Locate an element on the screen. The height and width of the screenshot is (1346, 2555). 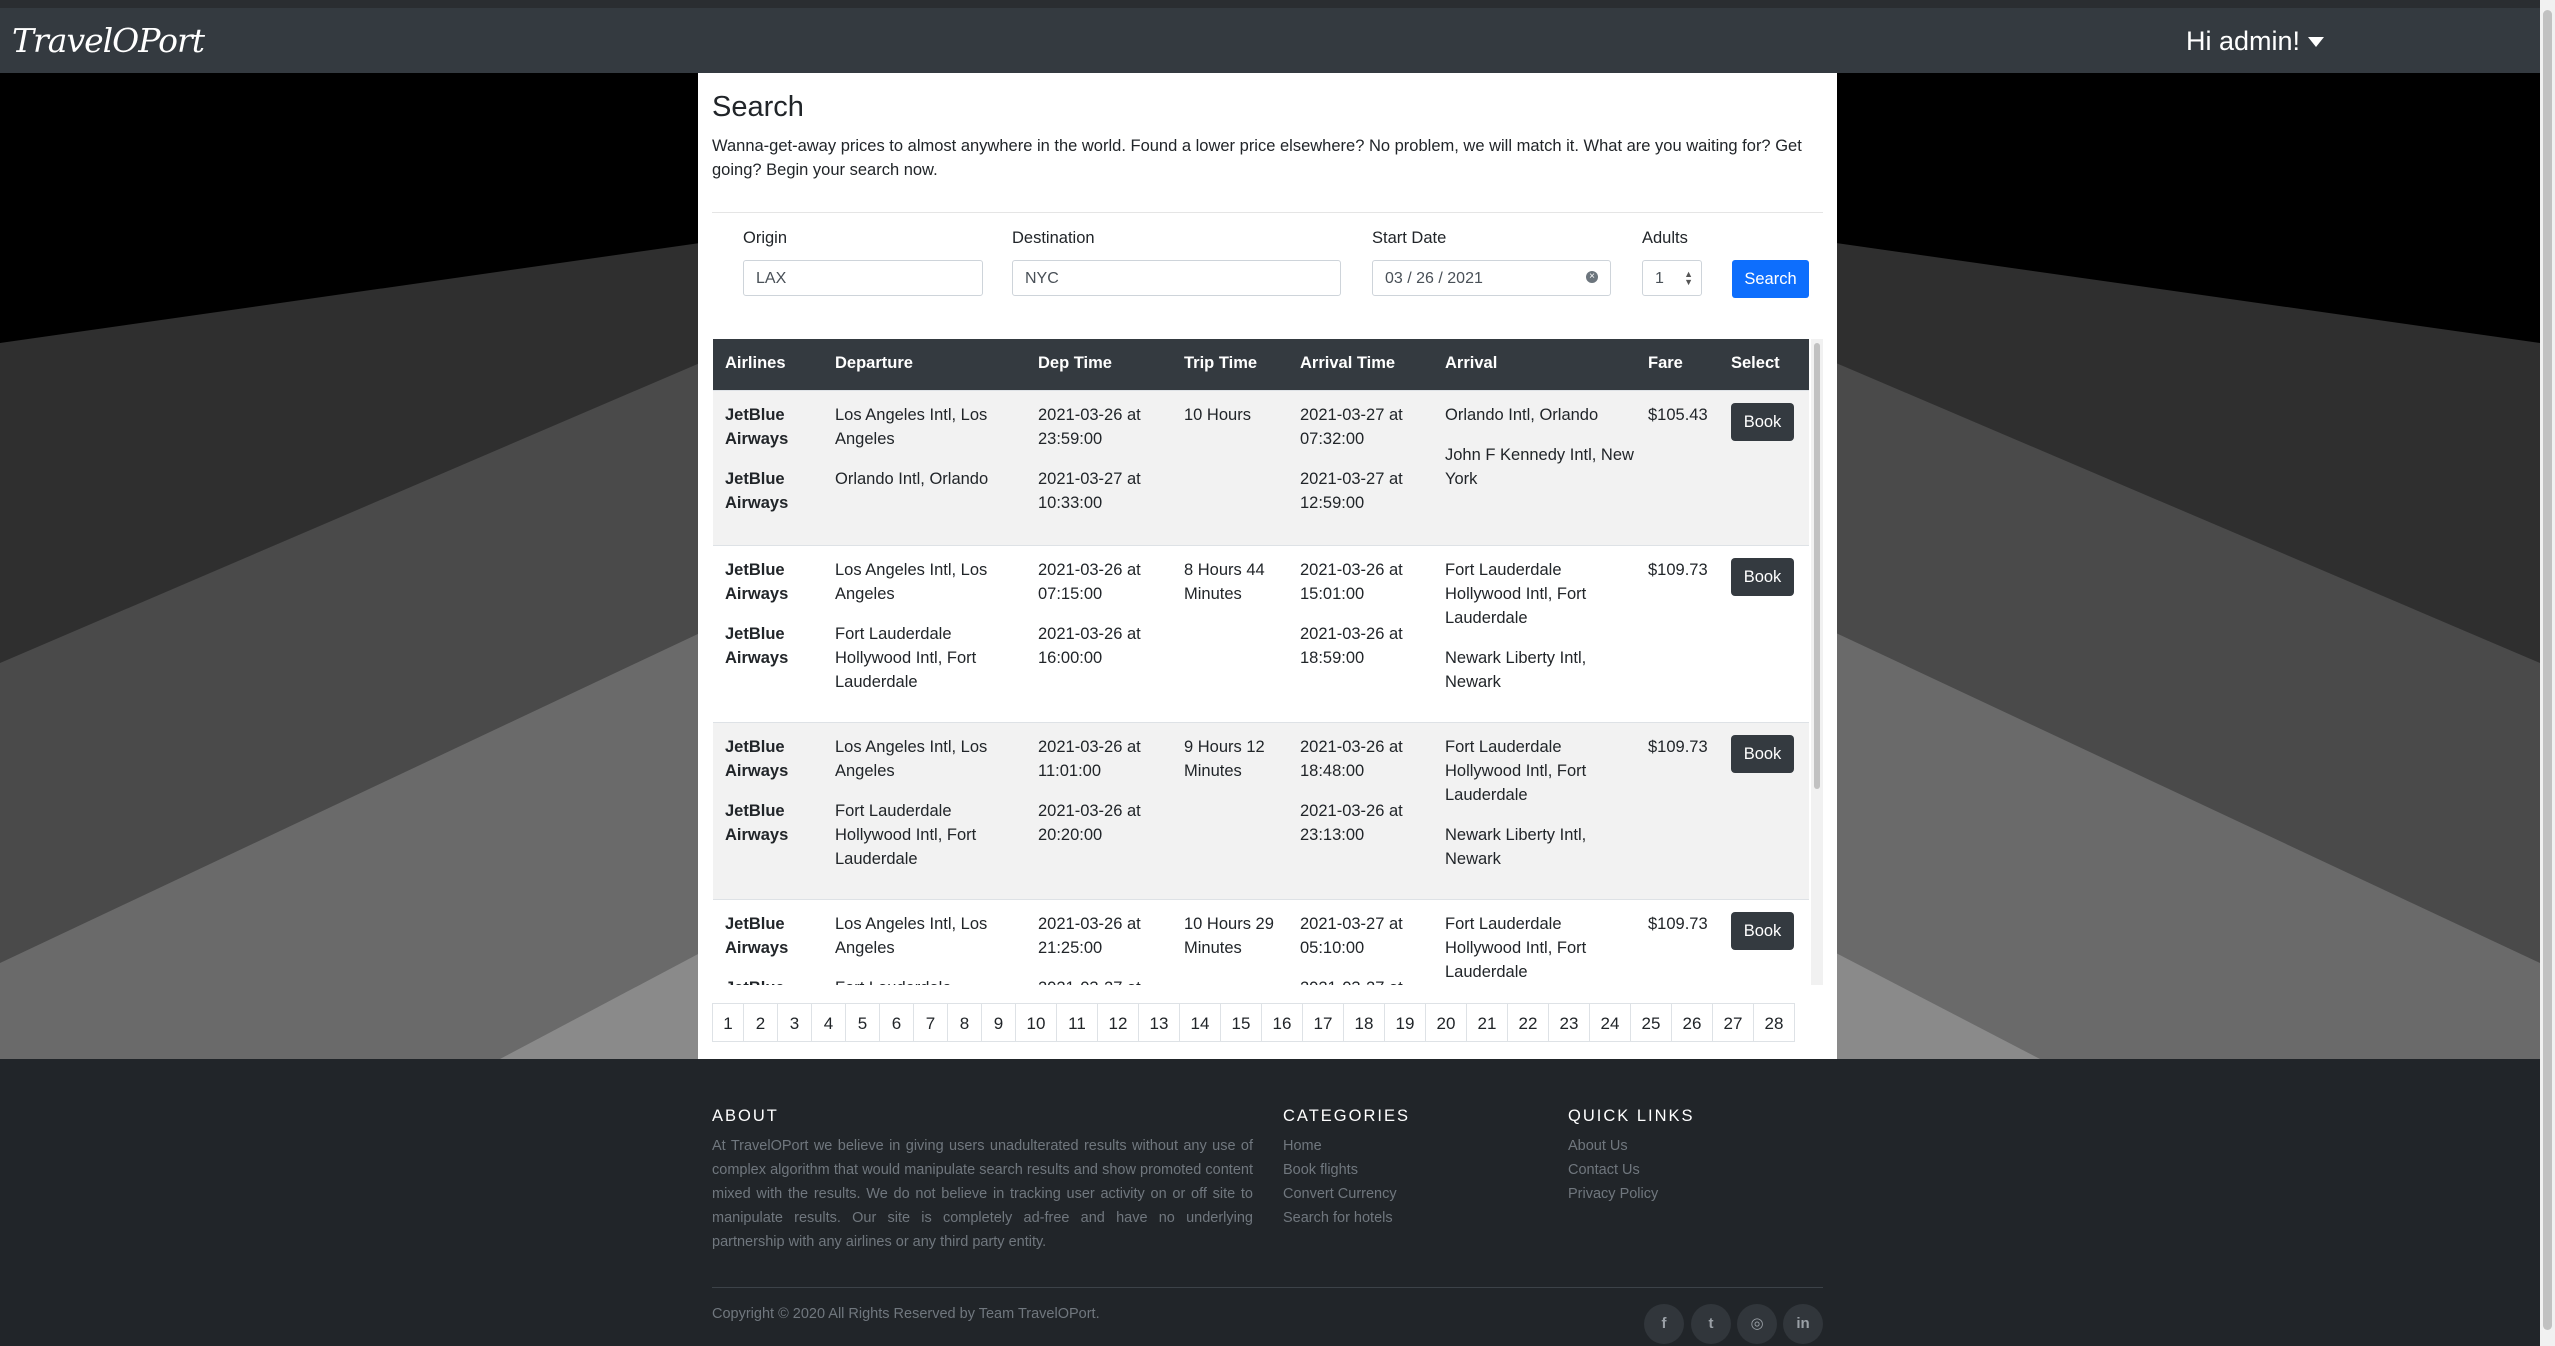
leg-dep-time: 2021-03-26 at 20:20:00 is located at coordinates (1089, 823).